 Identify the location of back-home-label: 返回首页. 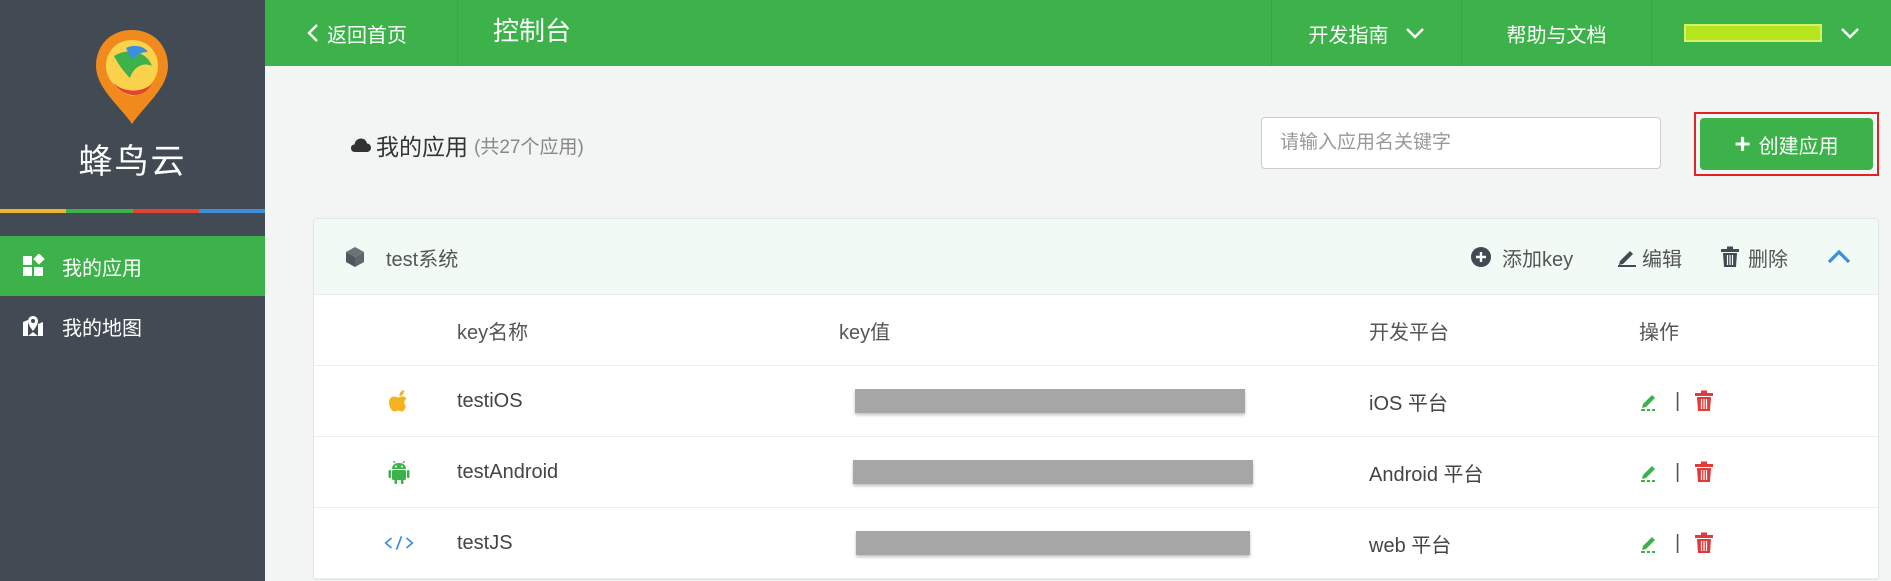
(367, 35).